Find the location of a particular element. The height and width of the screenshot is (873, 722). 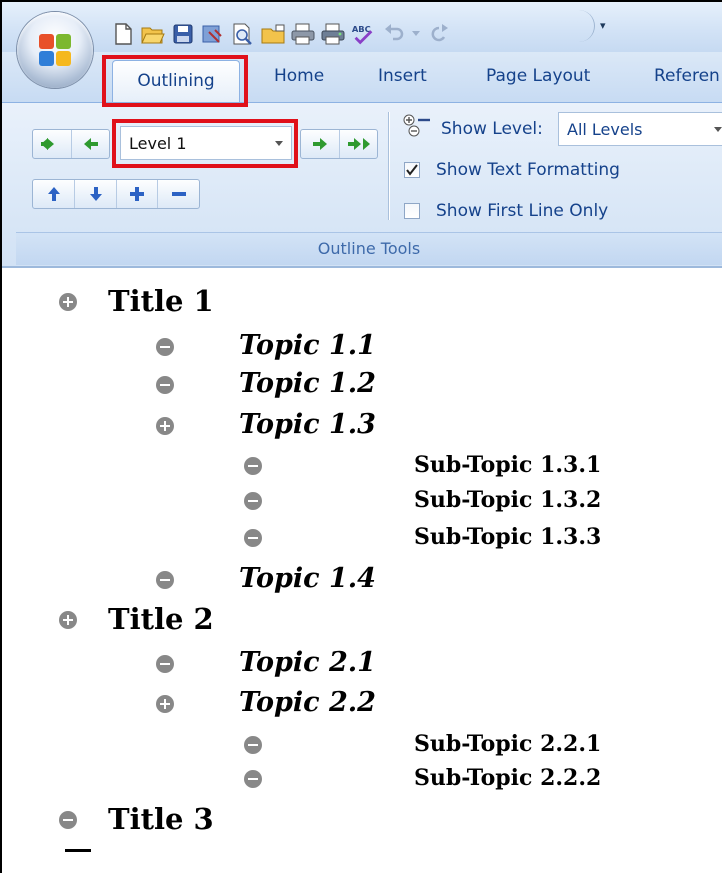

redo-icon is located at coordinates (439, 34).